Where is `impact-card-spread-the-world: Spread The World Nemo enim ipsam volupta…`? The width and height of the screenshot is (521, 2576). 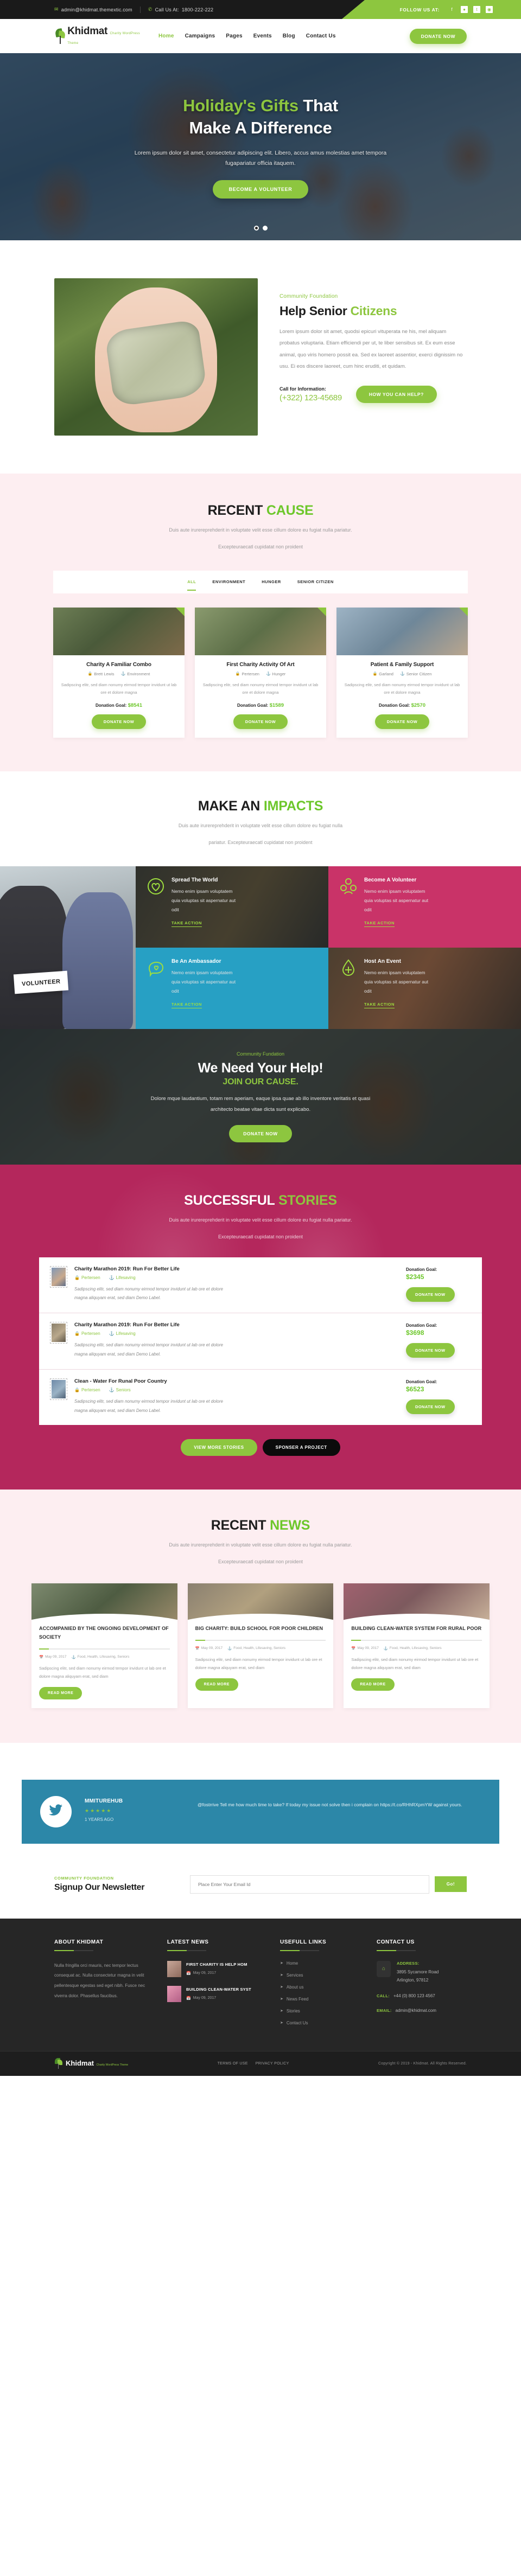
impact-card-spread-the-world: Spread The World Nemo enim ipsam volupta… is located at coordinates (232, 907).